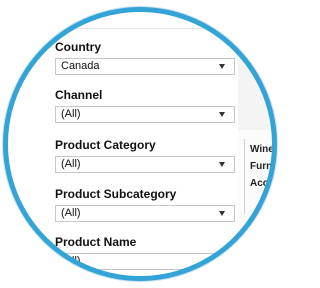  What do you see at coordinates (145, 213) in the screenshot?
I see `product-subcategory-dropdown: (All)` at bounding box center [145, 213].